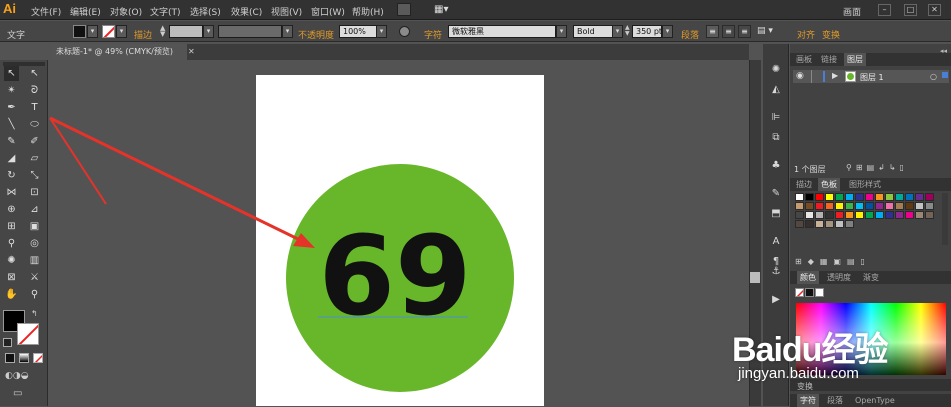 Image resolution: width=951 pixels, height=407 pixels. I want to click on type-panel-tabs: 字符 段落 OpenType, so click(870, 400).